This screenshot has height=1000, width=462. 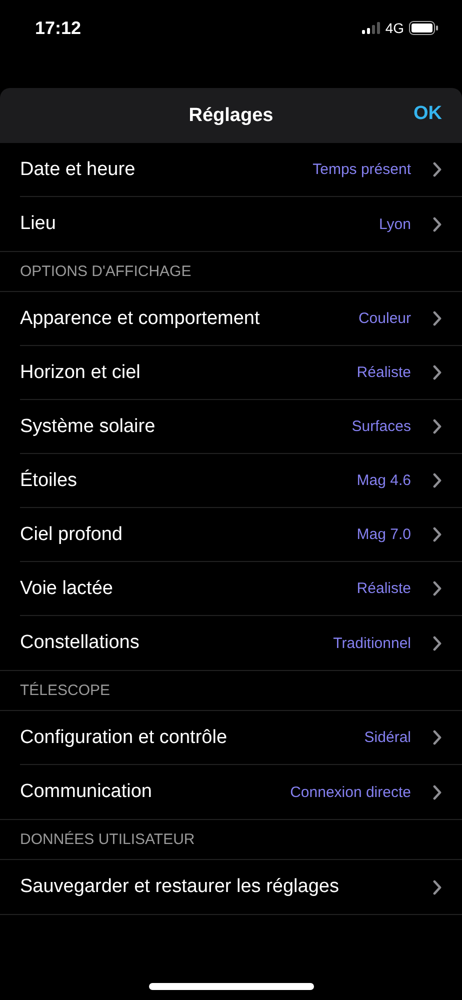 What do you see at coordinates (124, 737) in the screenshot?
I see `row-label: Configuration et contrôle` at bounding box center [124, 737].